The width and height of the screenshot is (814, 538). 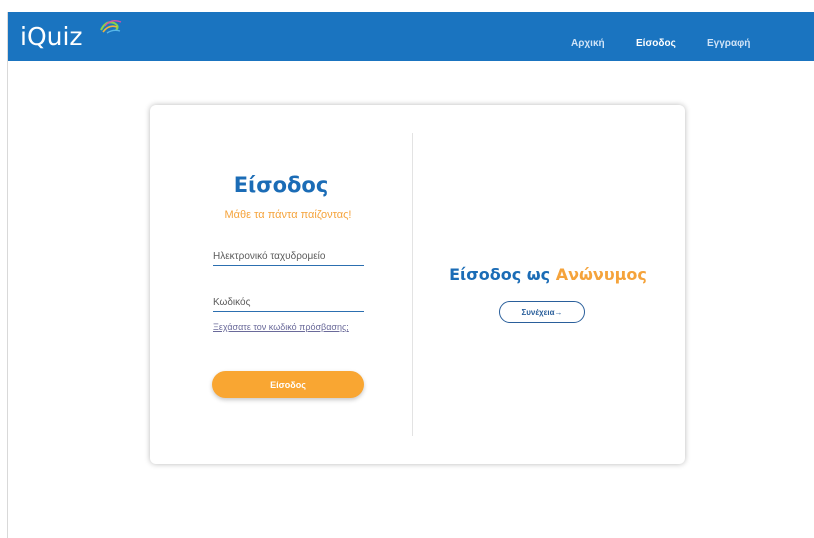 What do you see at coordinates (656, 43) in the screenshot?
I see `nav-link-login: Είσοδος` at bounding box center [656, 43].